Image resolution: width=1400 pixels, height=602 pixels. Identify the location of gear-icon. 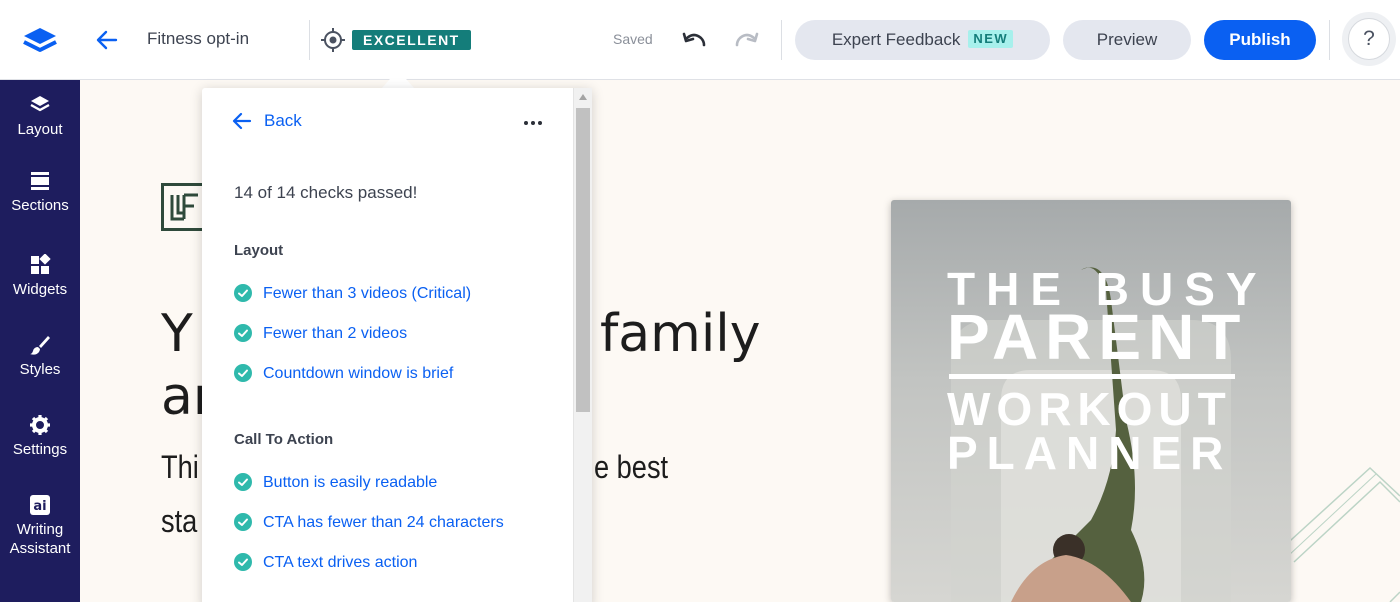
(40, 425).